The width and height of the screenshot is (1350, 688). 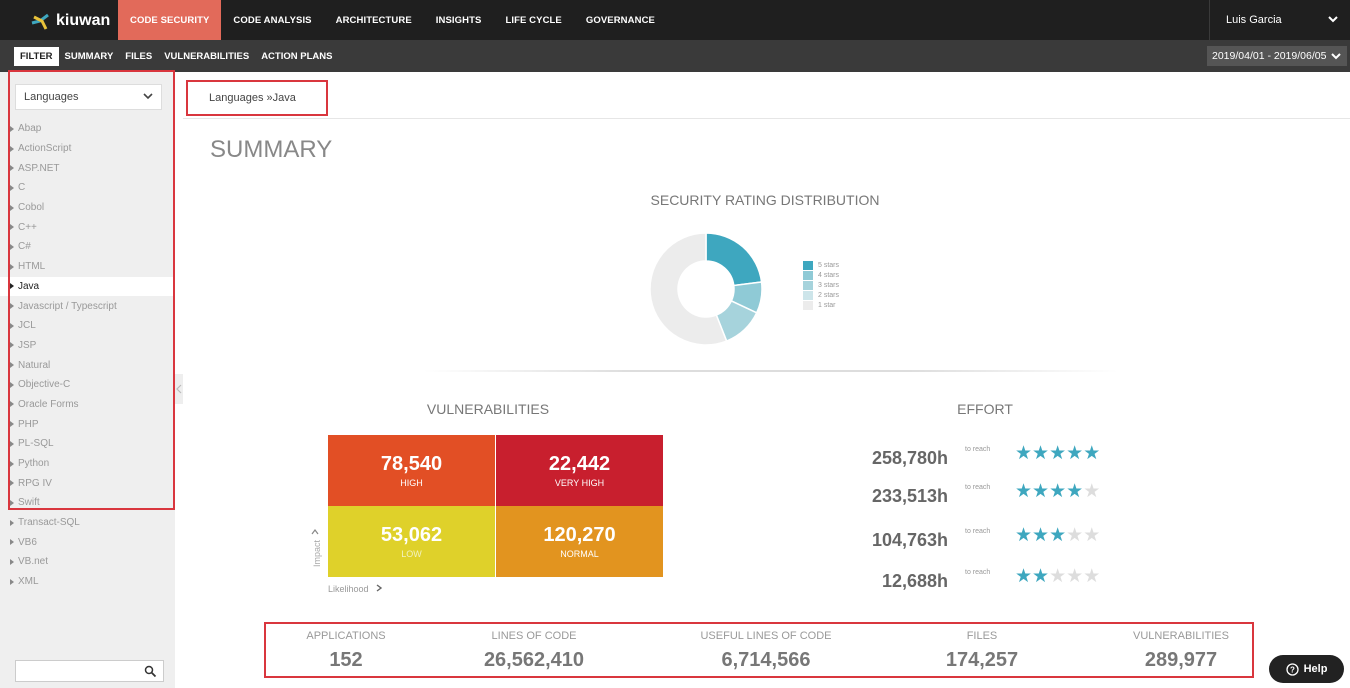 What do you see at coordinates (534, 636) in the screenshot?
I see `stat-label: LINES OF CODE` at bounding box center [534, 636].